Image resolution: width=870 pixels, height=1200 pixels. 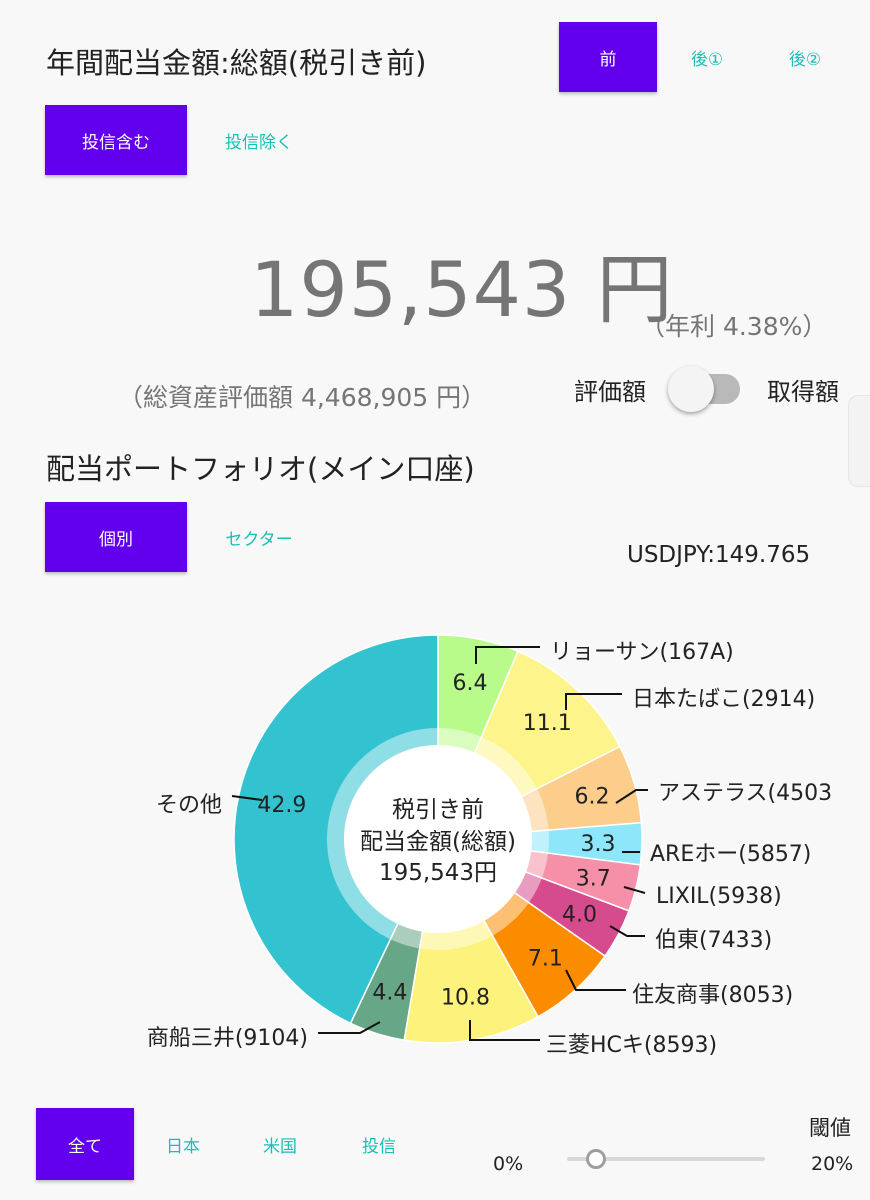 I want to click on tab-after-tax-1: 後①, so click(x=707, y=57).